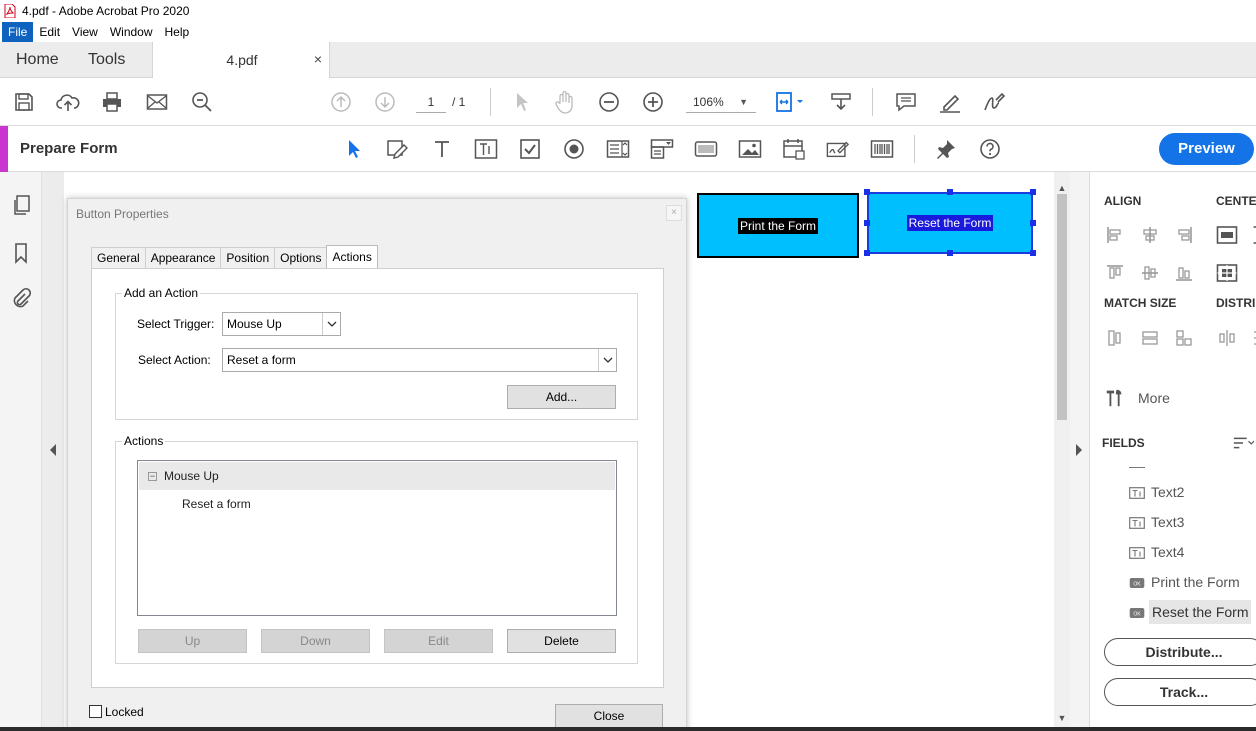 This screenshot has height=731, width=1256. Describe the element at coordinates (750, 149) in the screenshot. I see `image-field-icon` at that location.